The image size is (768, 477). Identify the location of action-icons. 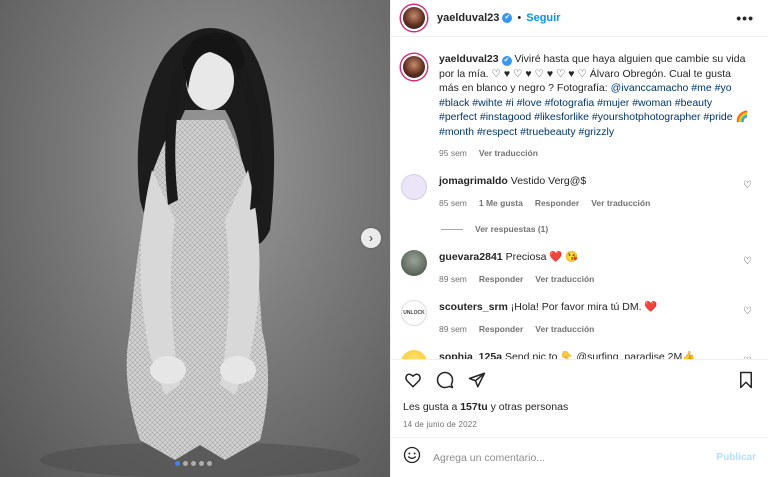
(579, 375).